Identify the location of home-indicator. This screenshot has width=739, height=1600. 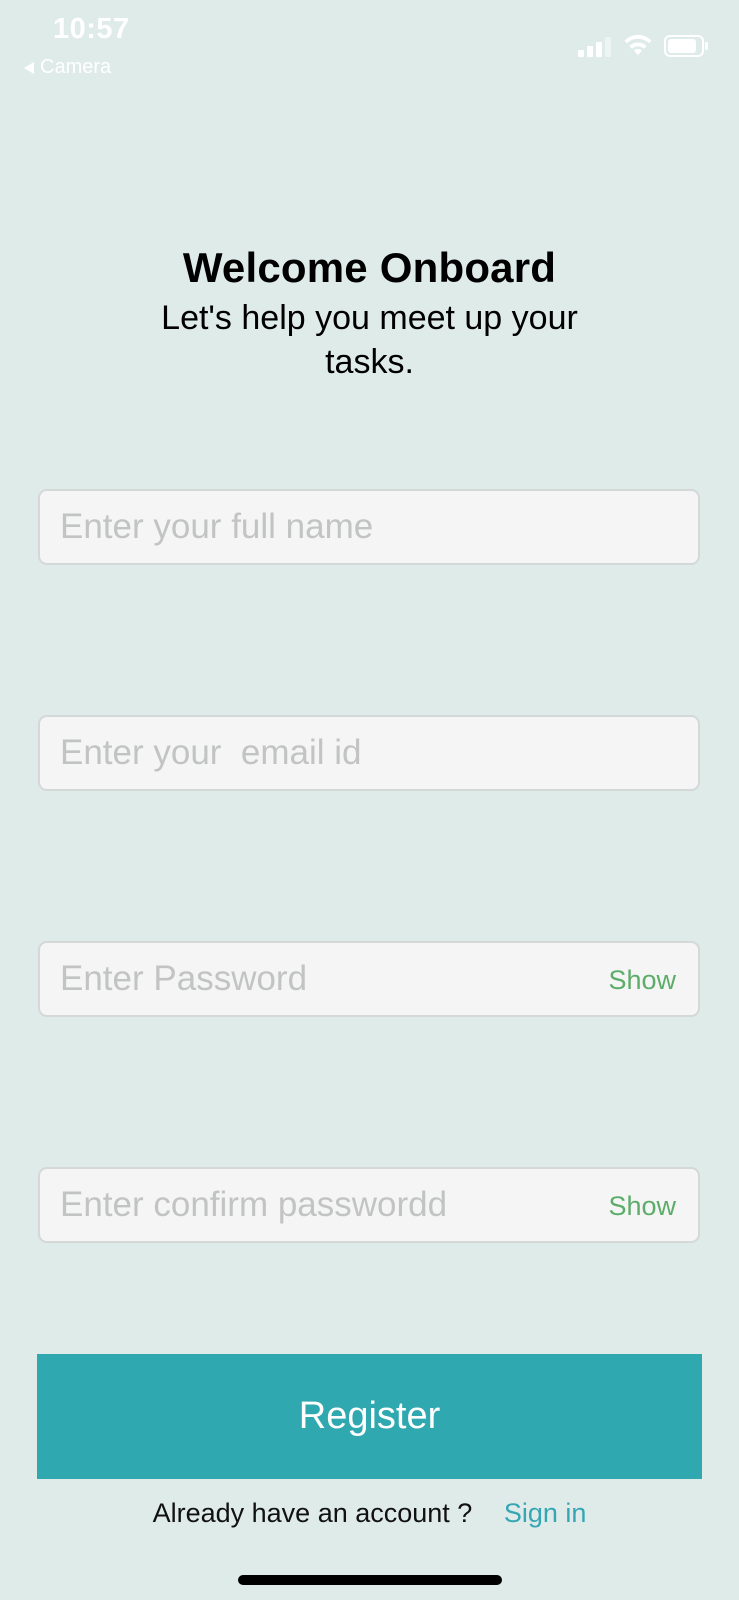
(370, 1580).